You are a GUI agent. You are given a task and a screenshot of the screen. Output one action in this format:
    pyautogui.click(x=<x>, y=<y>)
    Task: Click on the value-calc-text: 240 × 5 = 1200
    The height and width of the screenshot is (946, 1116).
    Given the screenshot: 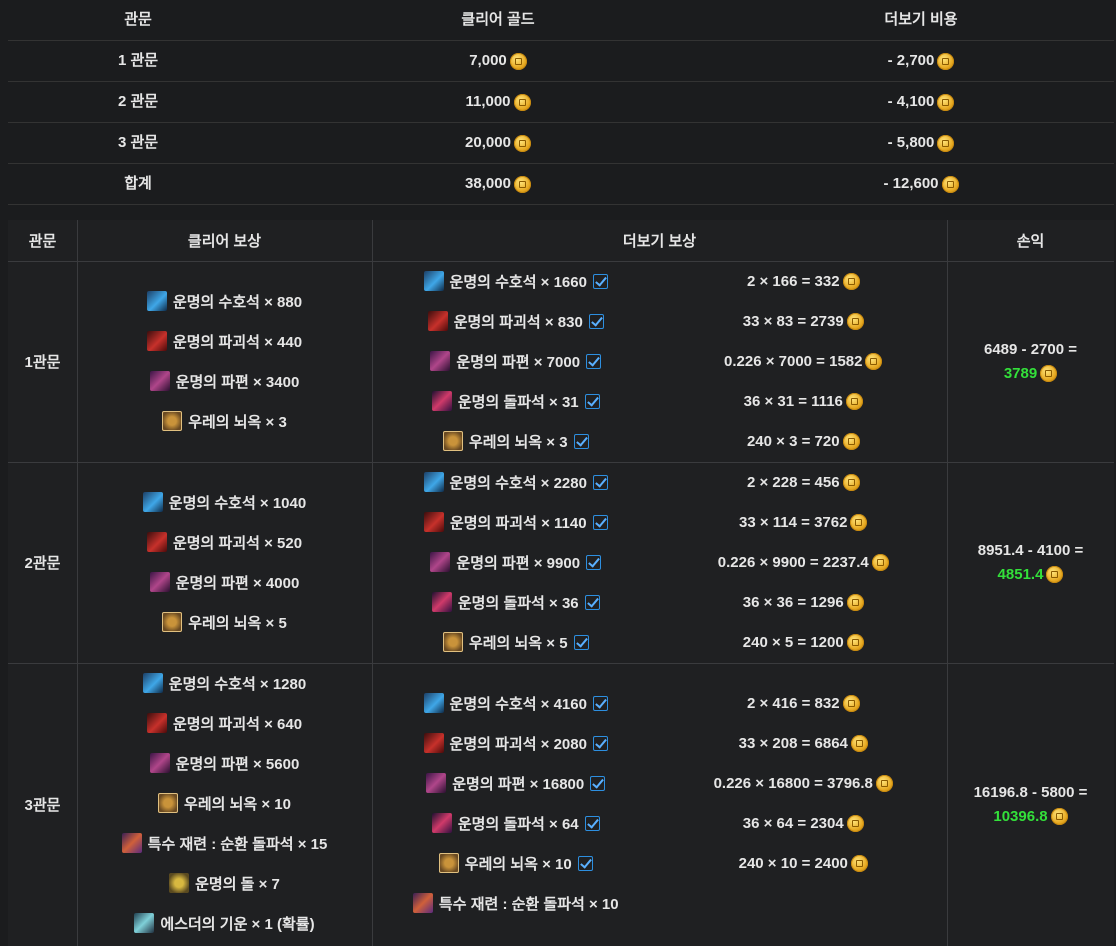 What is the action you would take?
    pyautogui.click(x=793, y=642)
    